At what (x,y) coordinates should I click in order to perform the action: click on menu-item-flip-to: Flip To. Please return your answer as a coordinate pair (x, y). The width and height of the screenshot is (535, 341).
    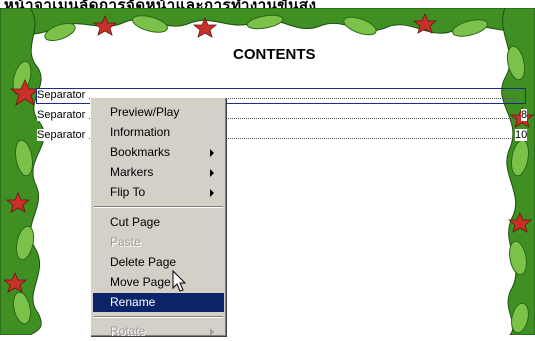
    Looking at the image, I should click on (158, 192).